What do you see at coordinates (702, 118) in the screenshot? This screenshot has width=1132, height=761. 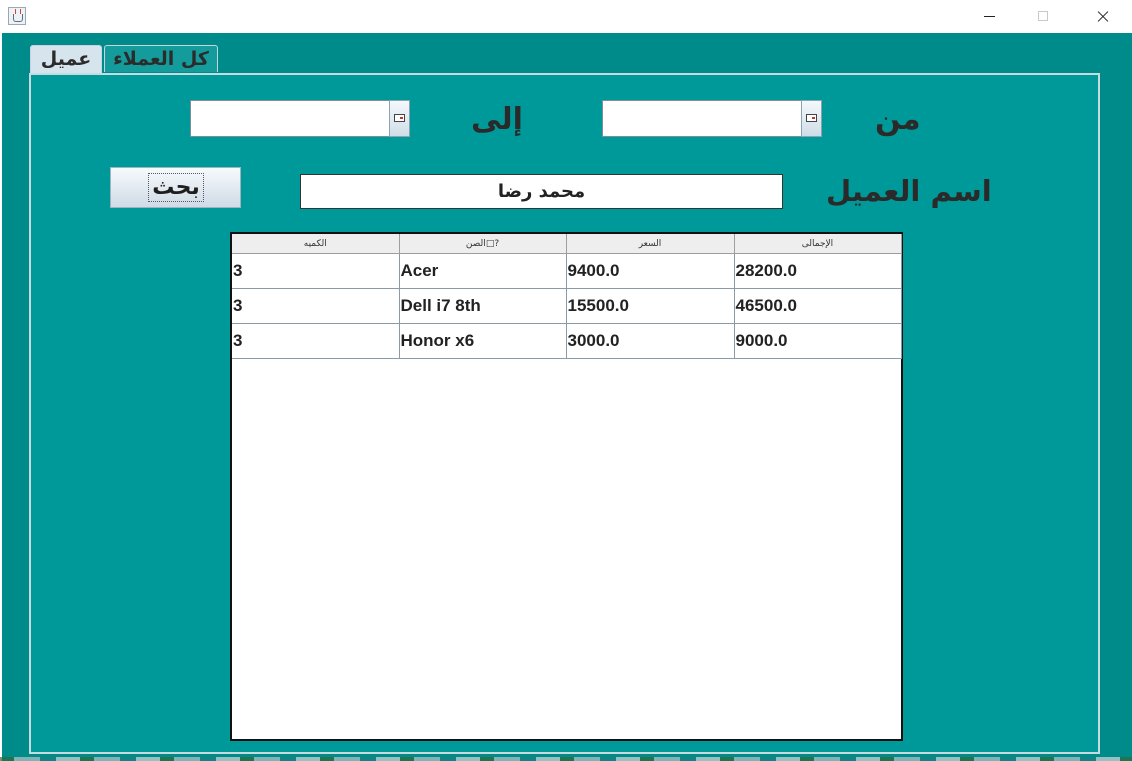 I see `from-date-field` at bounding box center [702, 118].